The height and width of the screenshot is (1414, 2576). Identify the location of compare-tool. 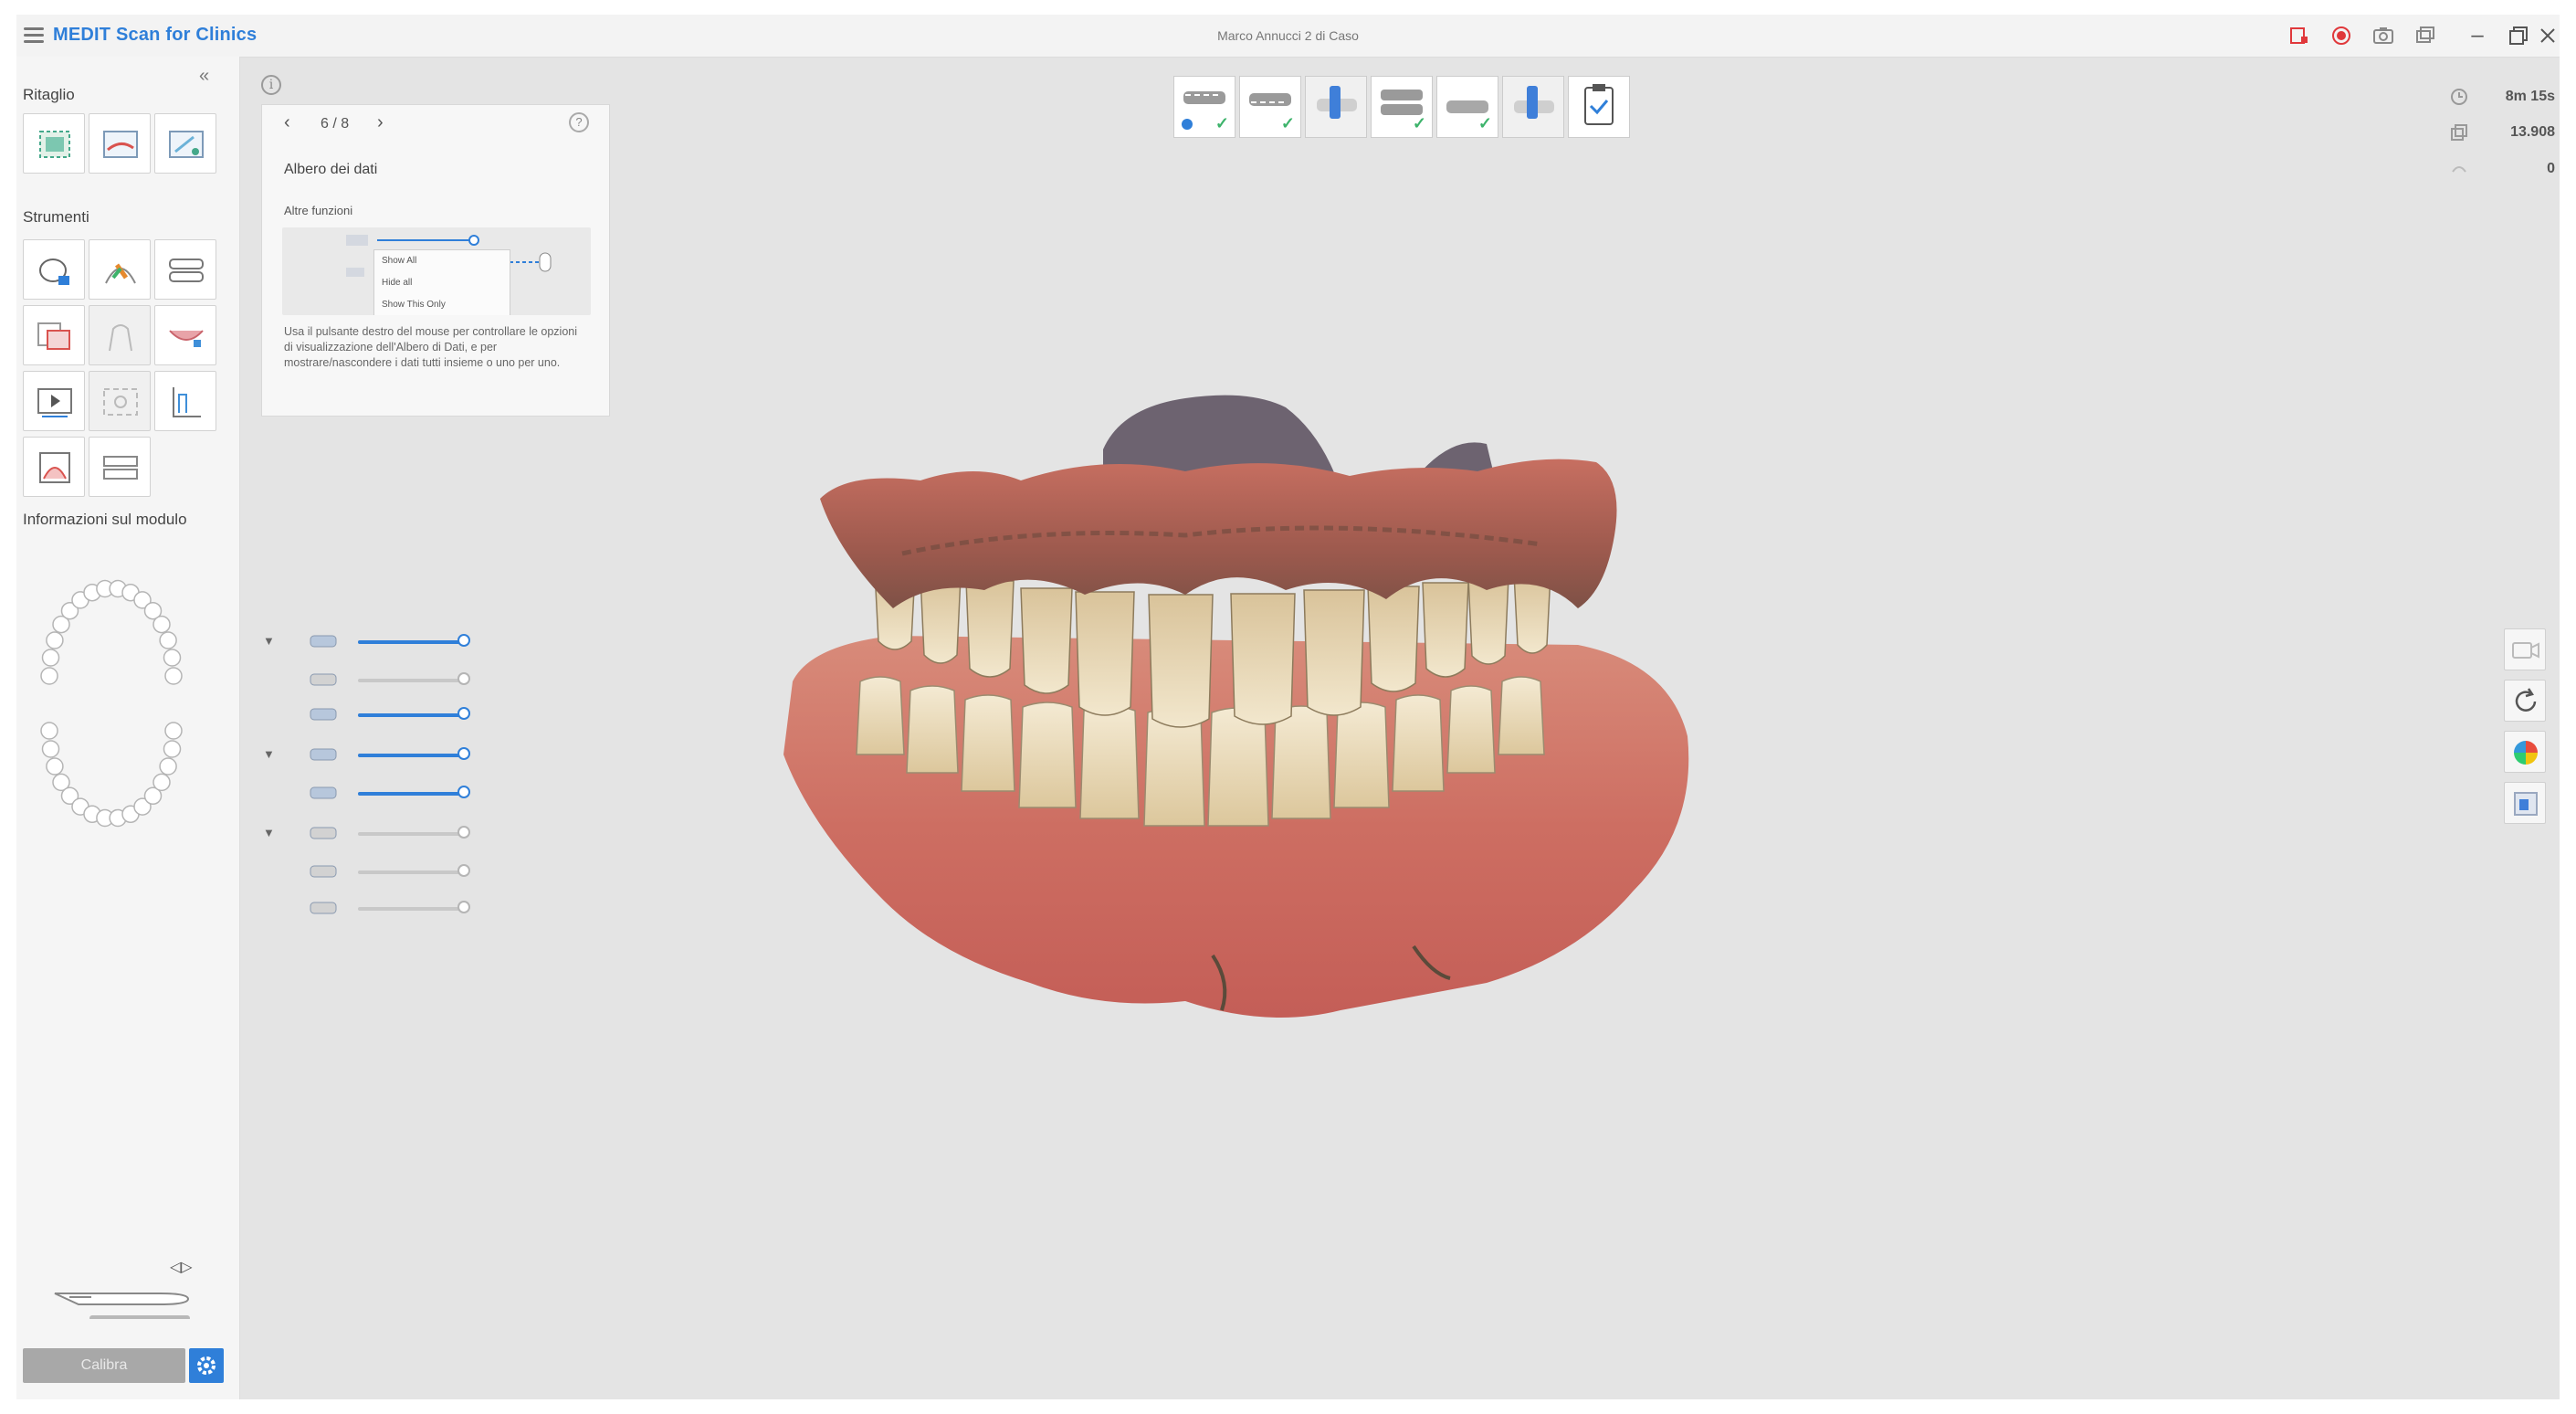
(54, 335).